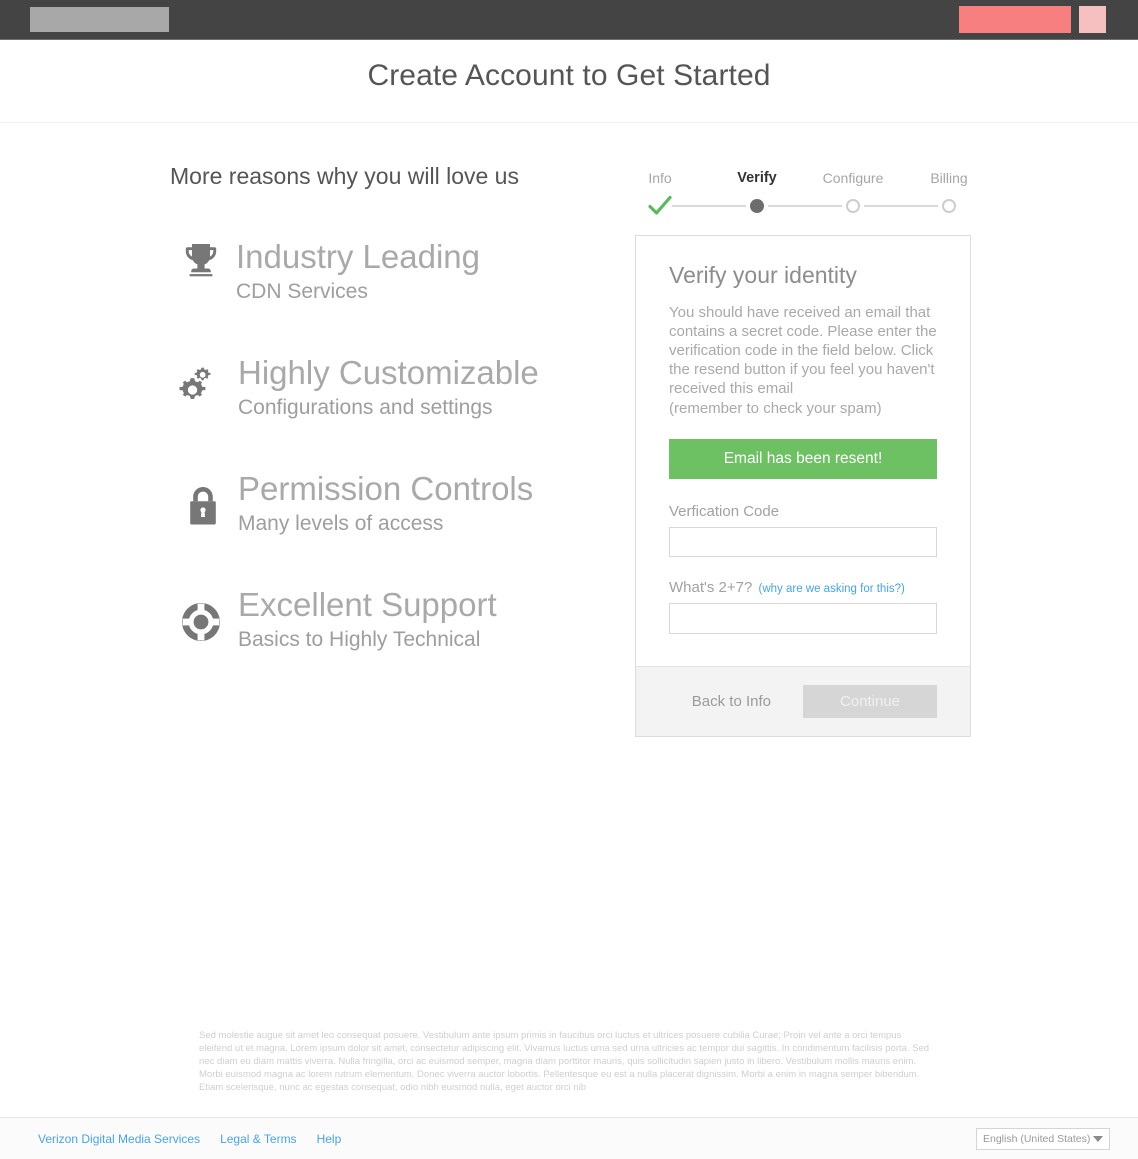  What do you see at coordinates (803, 458) in the screenshot?
I see `resend-email-button: Email has been resent!` at bounding box center [803, 458].